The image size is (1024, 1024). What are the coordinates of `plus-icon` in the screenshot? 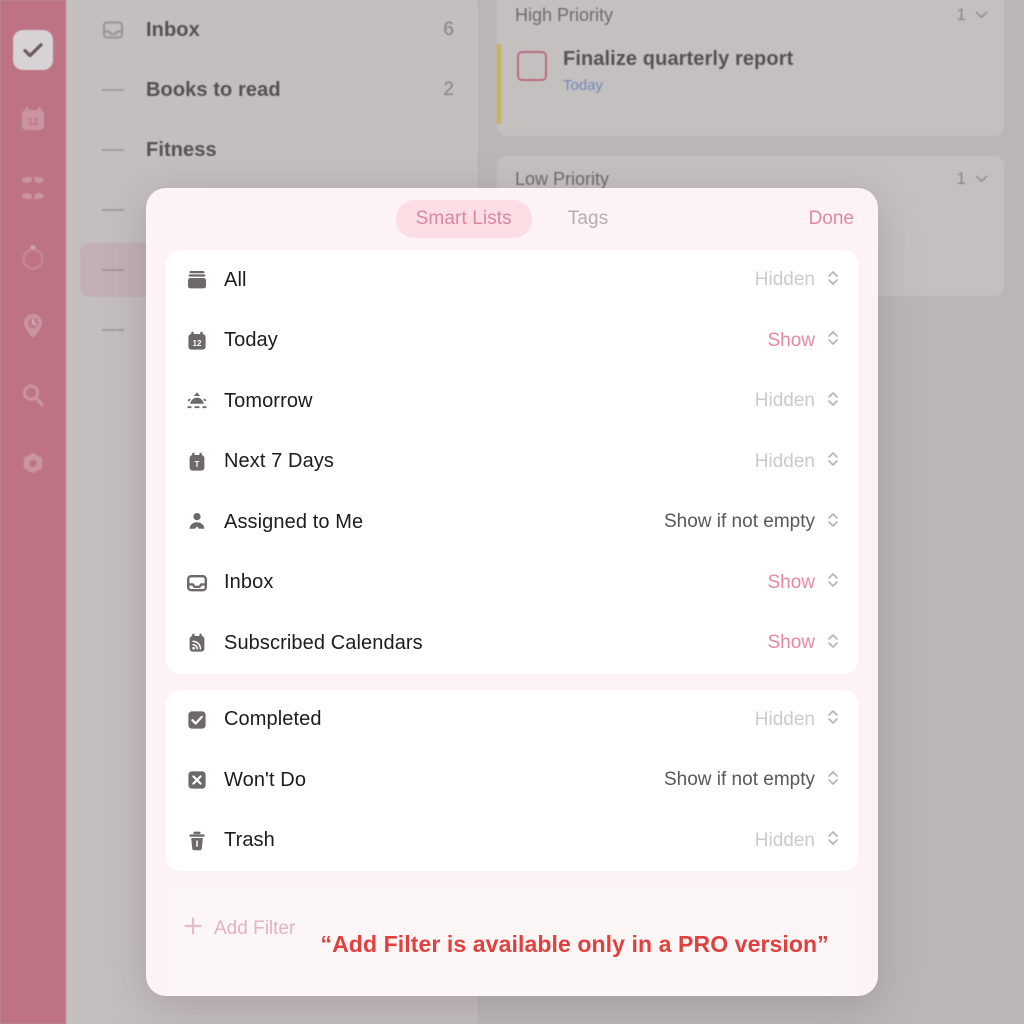 It's located at (198, 928).